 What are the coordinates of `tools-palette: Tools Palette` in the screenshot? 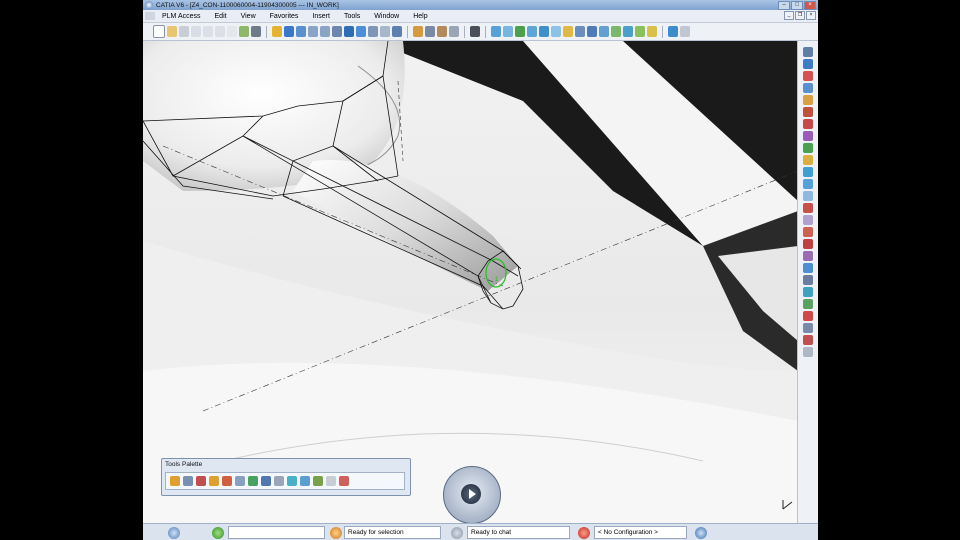 It's located at (286, 477).